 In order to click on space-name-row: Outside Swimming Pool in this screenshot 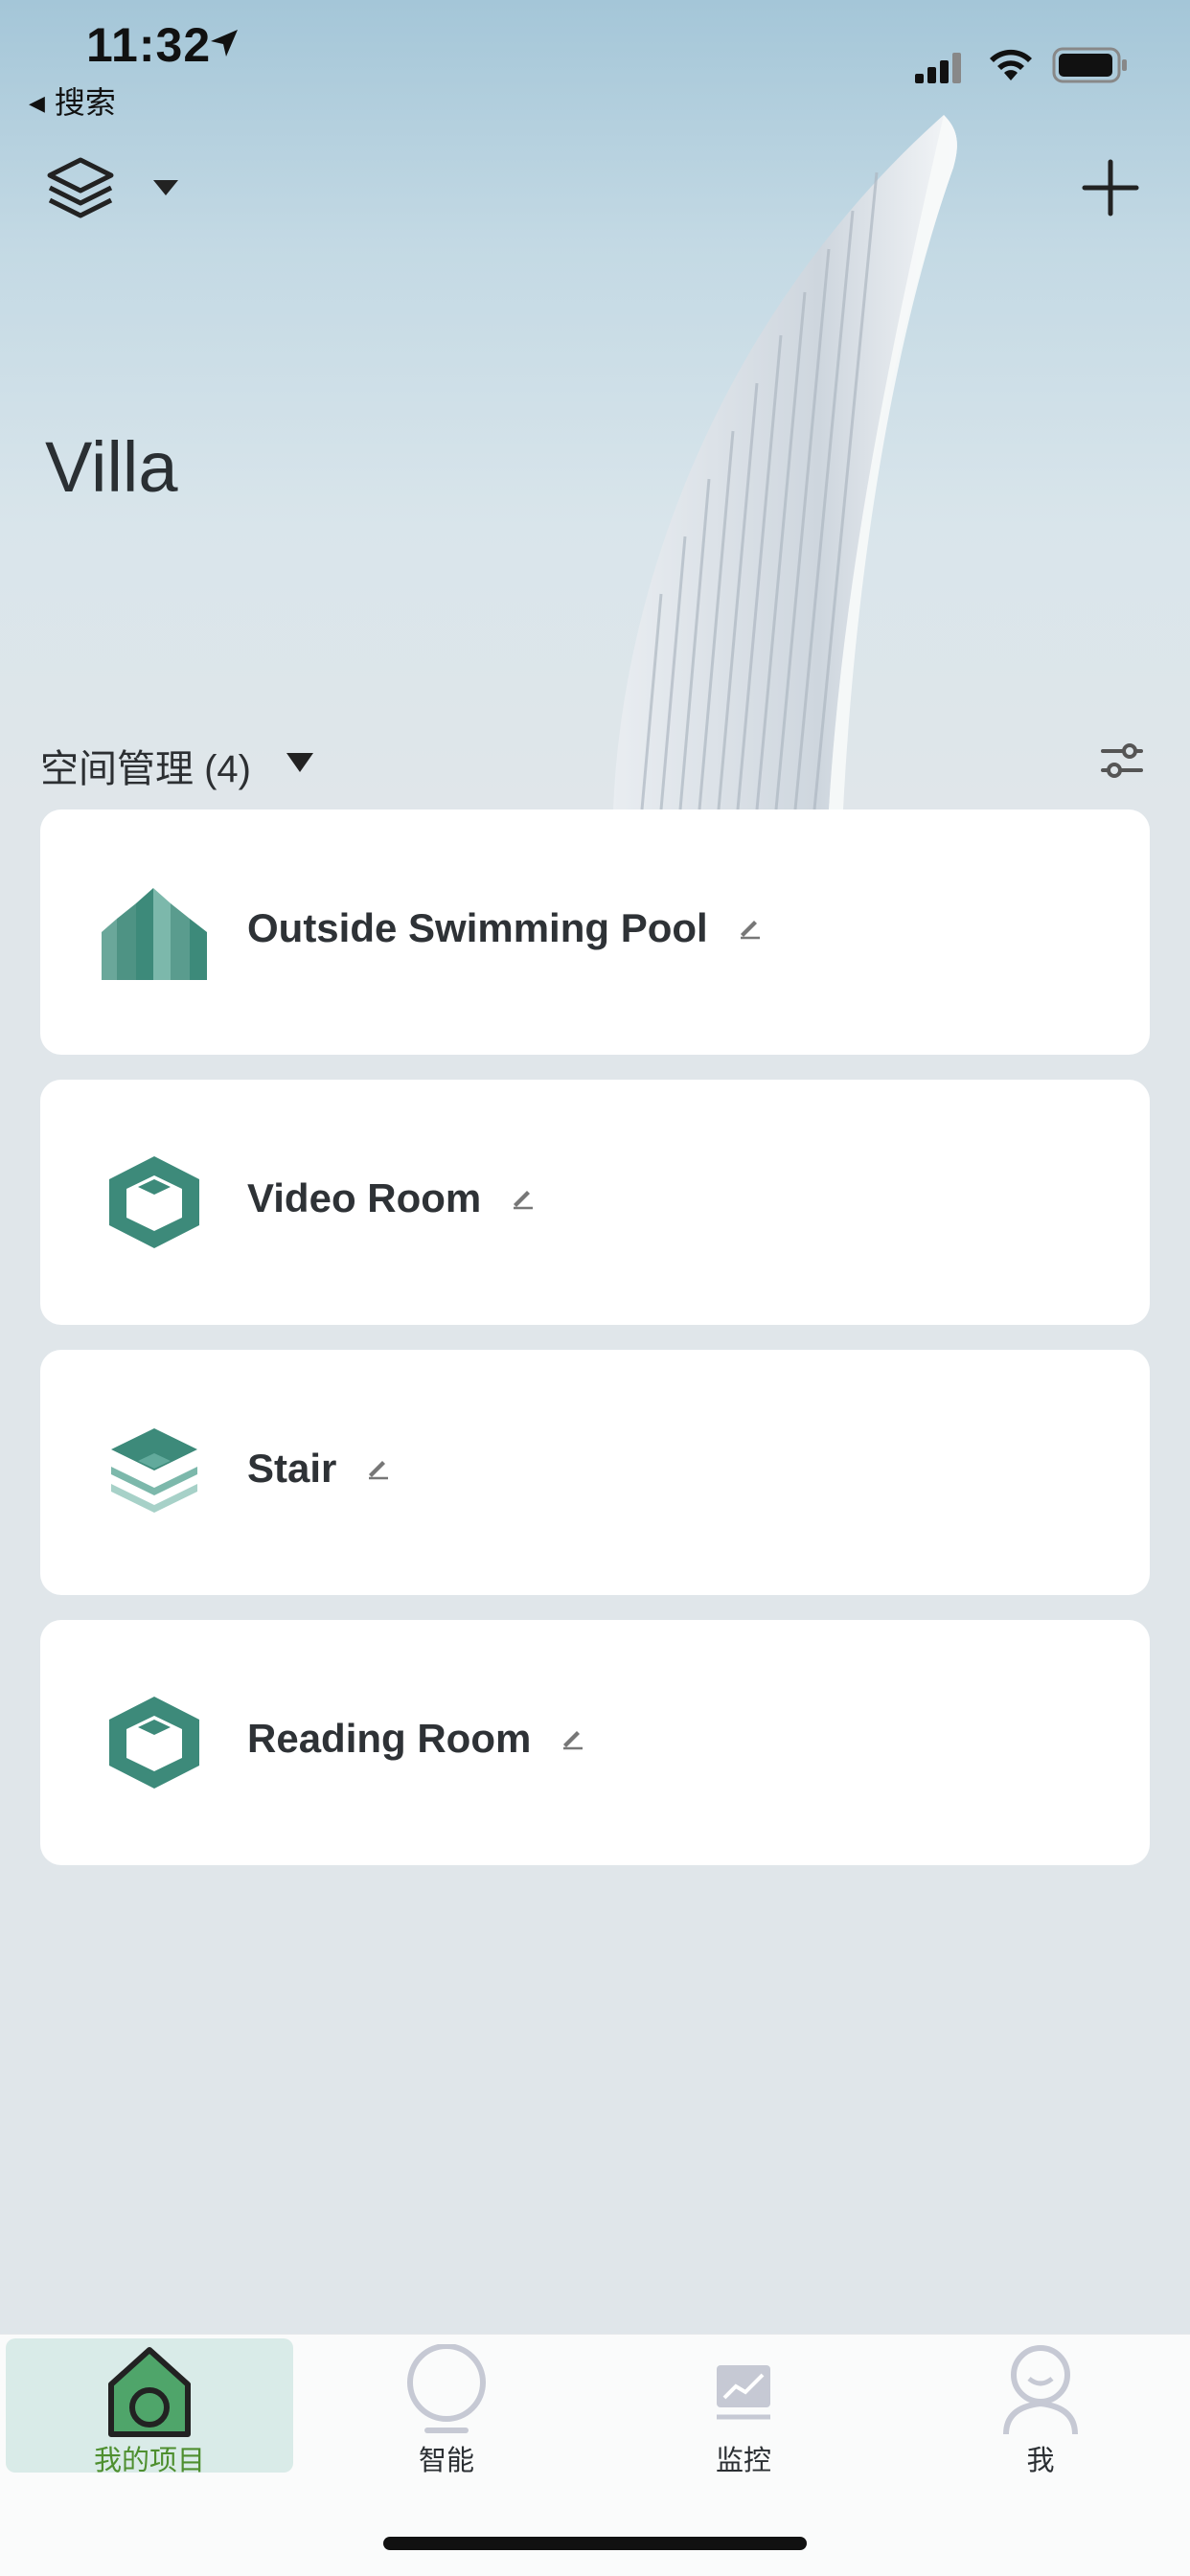, I will do `click(505, 928)`.